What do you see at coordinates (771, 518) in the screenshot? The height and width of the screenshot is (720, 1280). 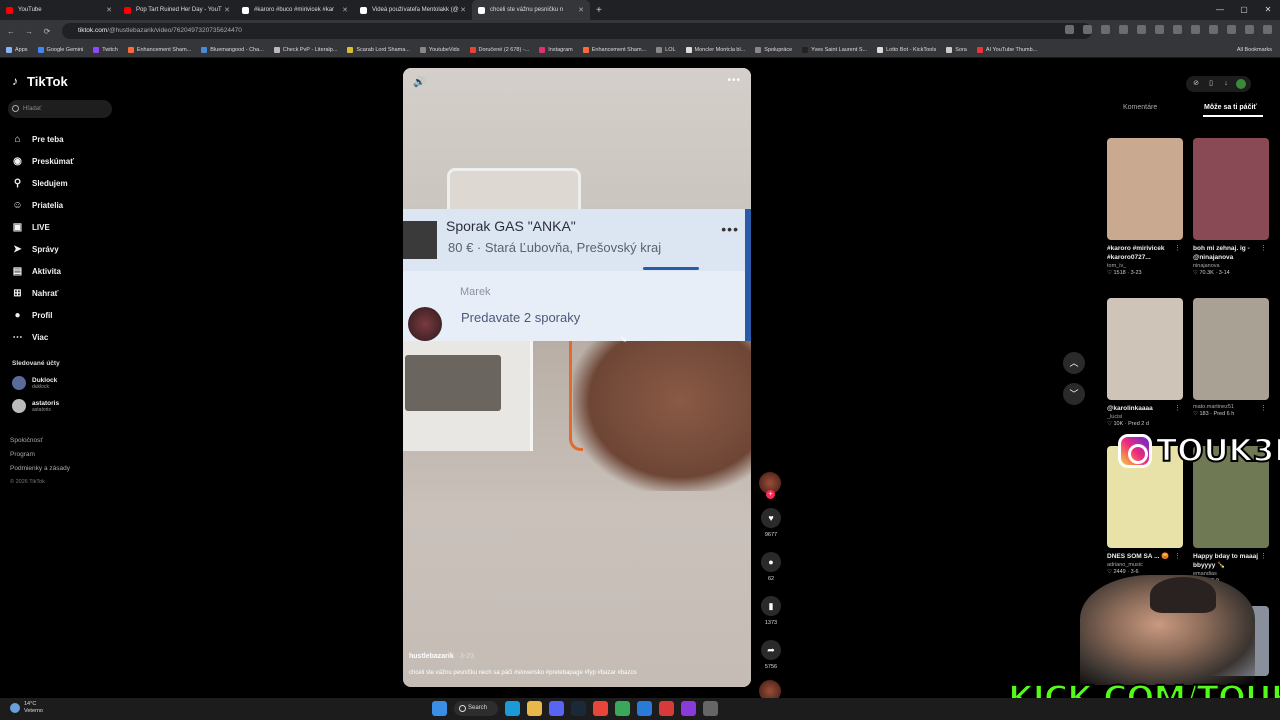 I see `heart-icon: ♥` at bounding box center [771, 518].